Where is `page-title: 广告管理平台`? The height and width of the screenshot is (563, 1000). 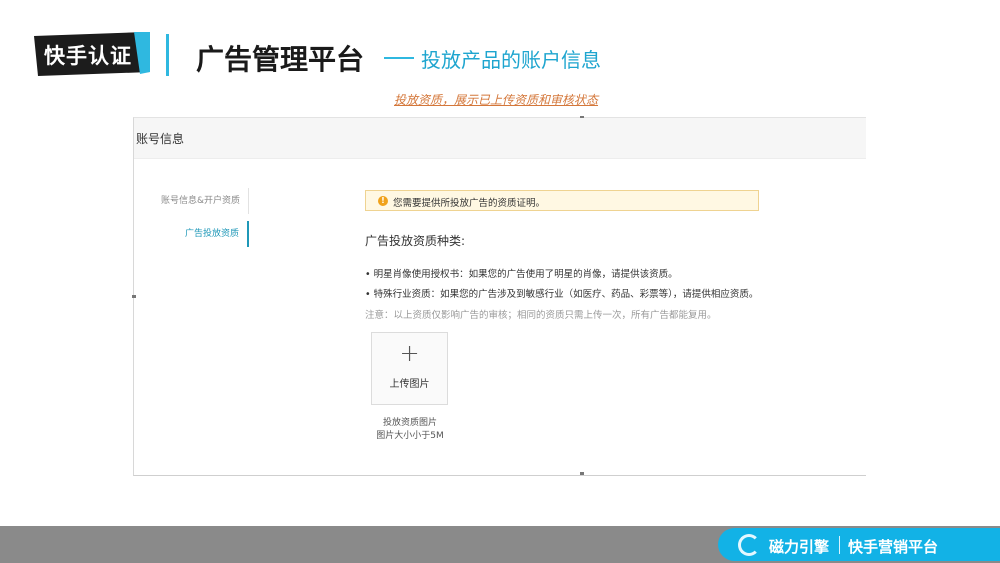 page-title: 广告管理平台 is located at coordinates (280, 59).